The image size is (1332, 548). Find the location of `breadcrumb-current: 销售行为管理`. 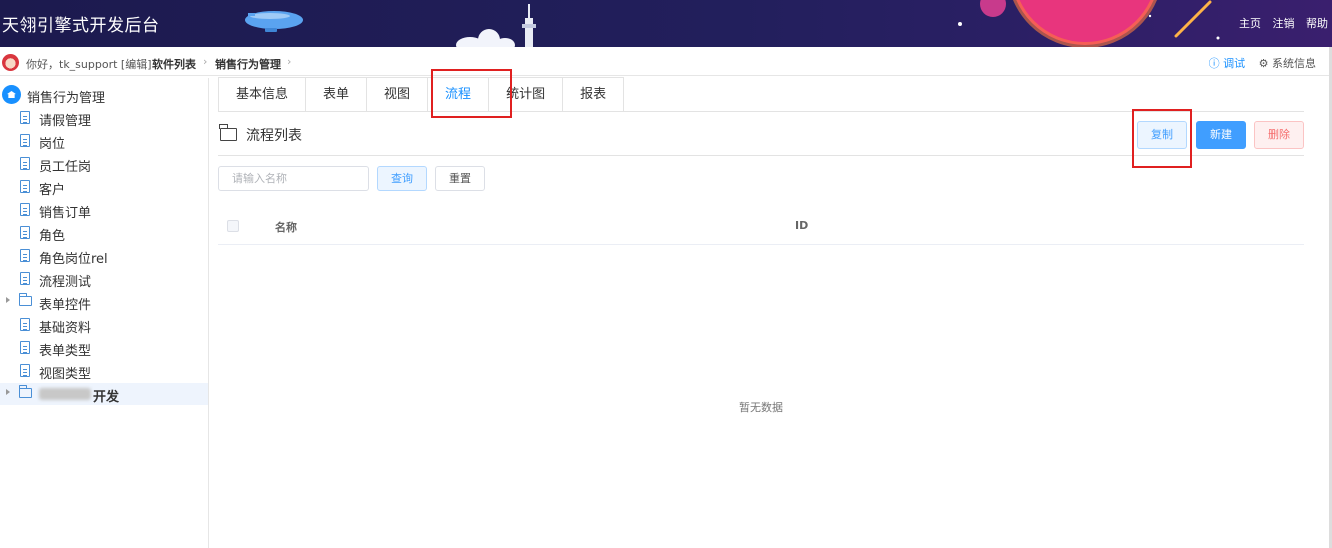

breadcrumb-current: 销售行为管理 is located at coordinates (248, 64).